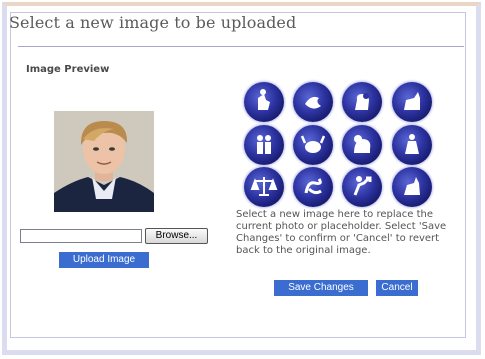 The height and width of the screenshot is (359, 485). I want to click on title-divider, so click(241, 46).